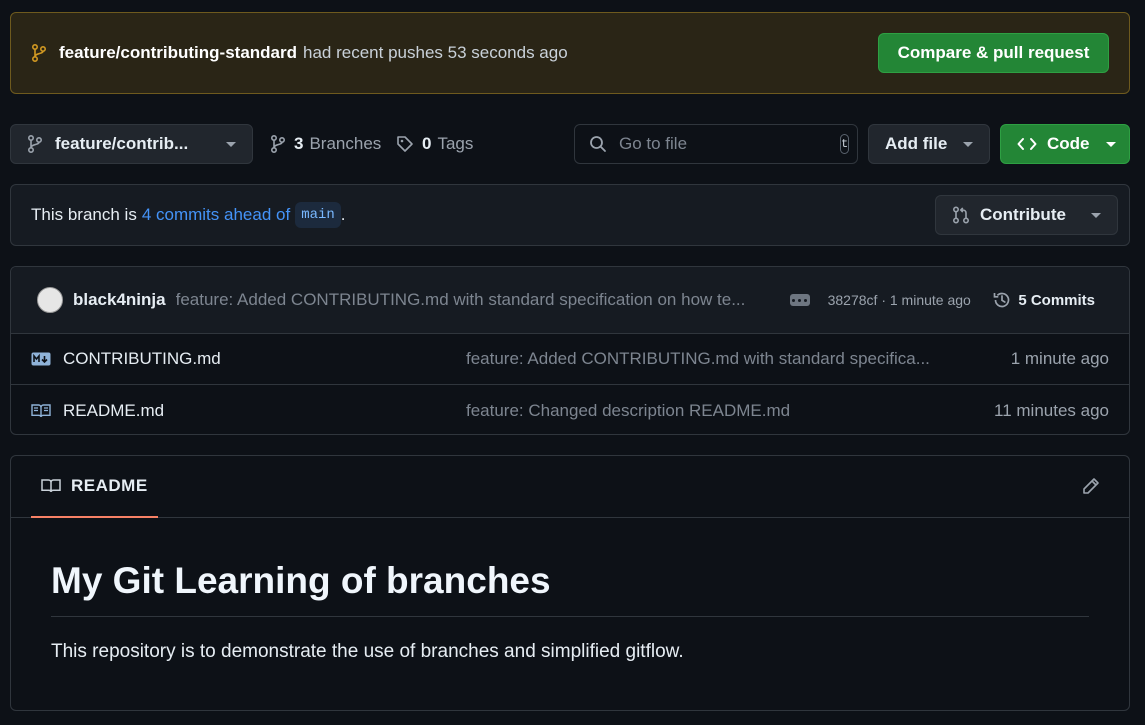 The image size is (1145, 725). What do you see at coordinates (961, 215) in the screenshot?
I see `git-pull-request-icon` at bounding box center [961, 215].